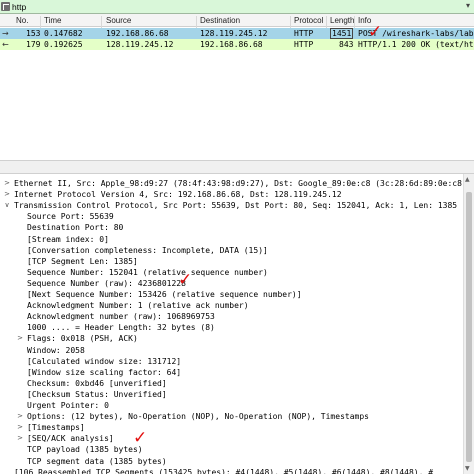 This screenshot has height=474, width=474. Describe the element at coordinates (231, 427) in the screenshot. I see `detail-tree-row: > [Timestamps]` at that location.